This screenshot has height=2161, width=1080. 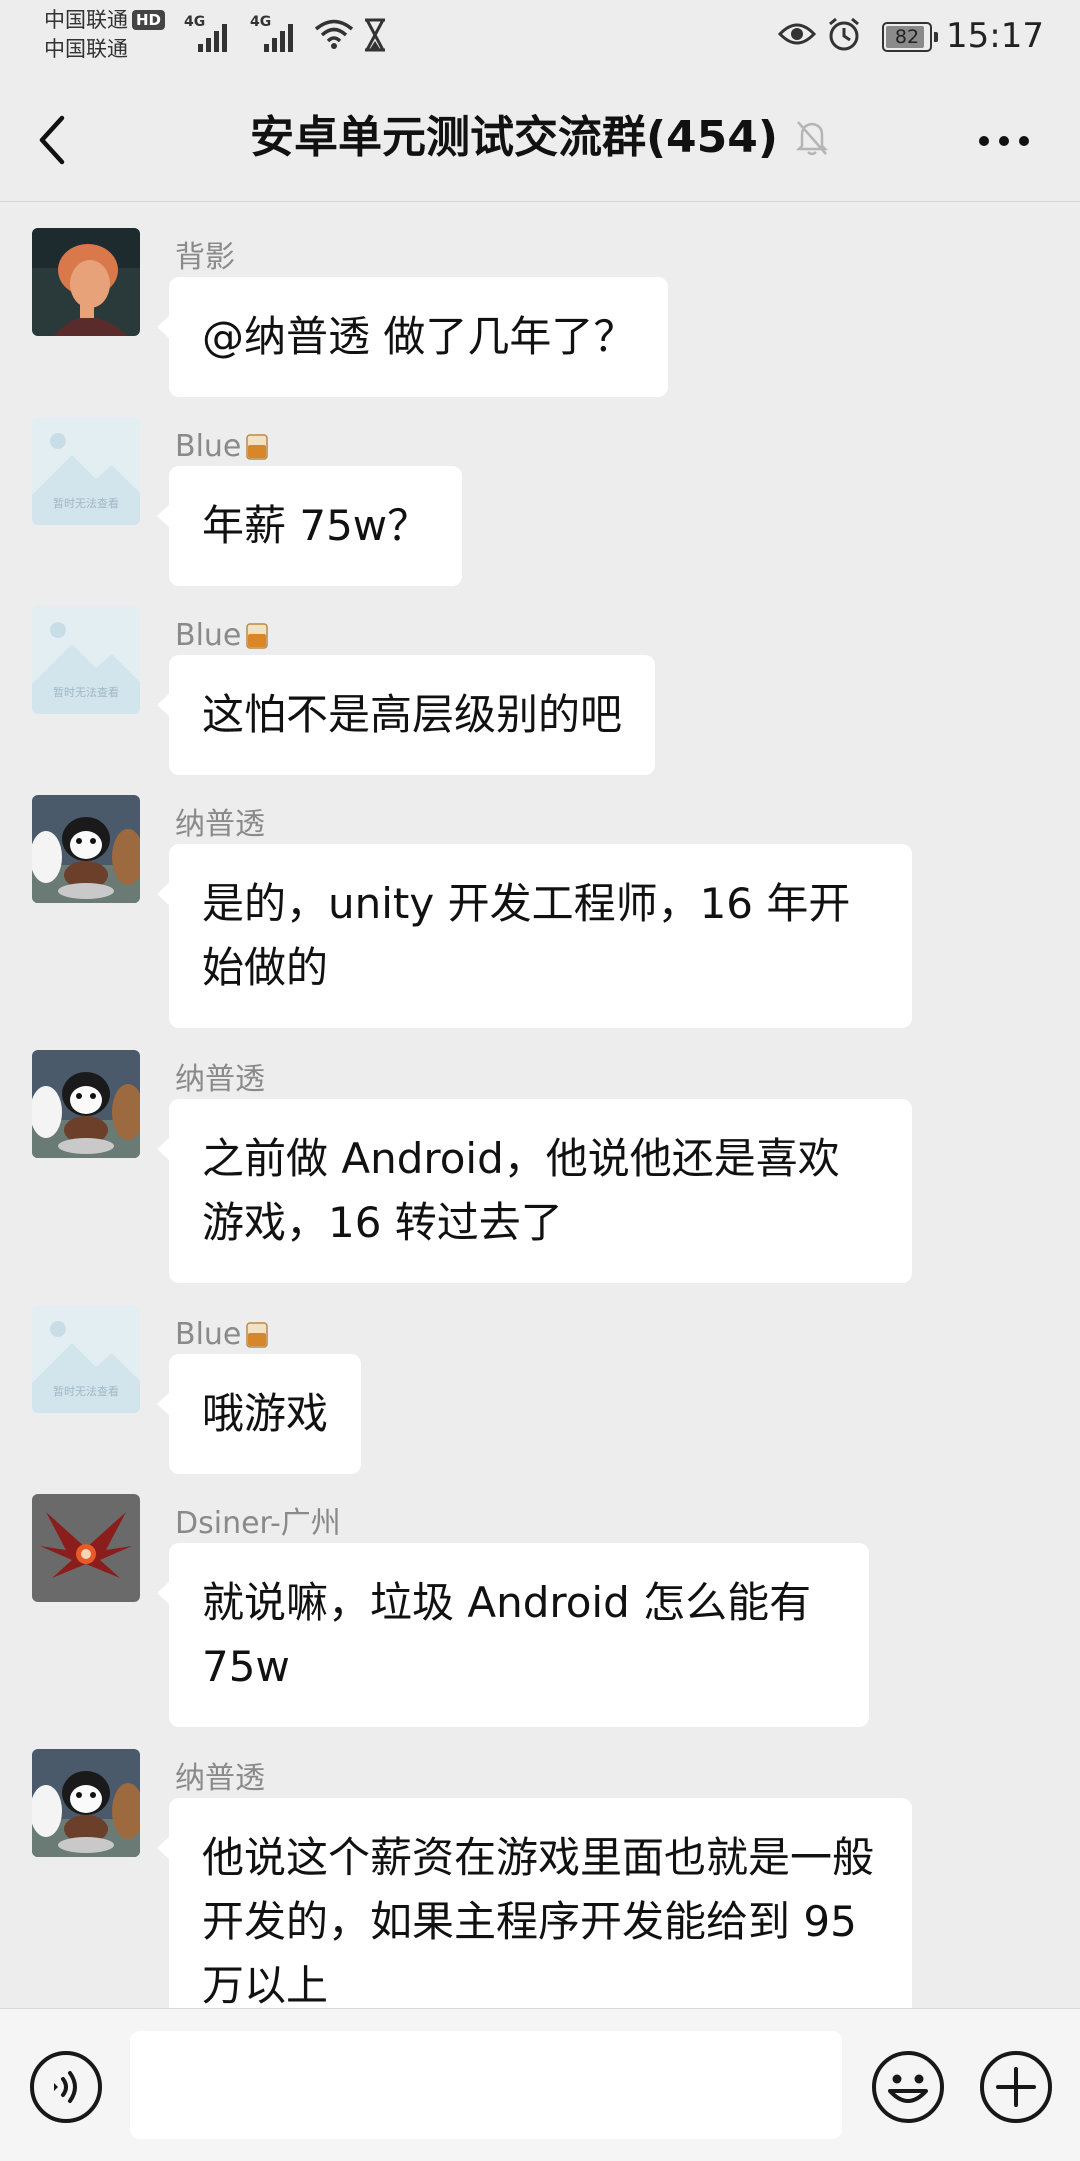 I want to click on plus-icon, so click(x=1016, y=2087).